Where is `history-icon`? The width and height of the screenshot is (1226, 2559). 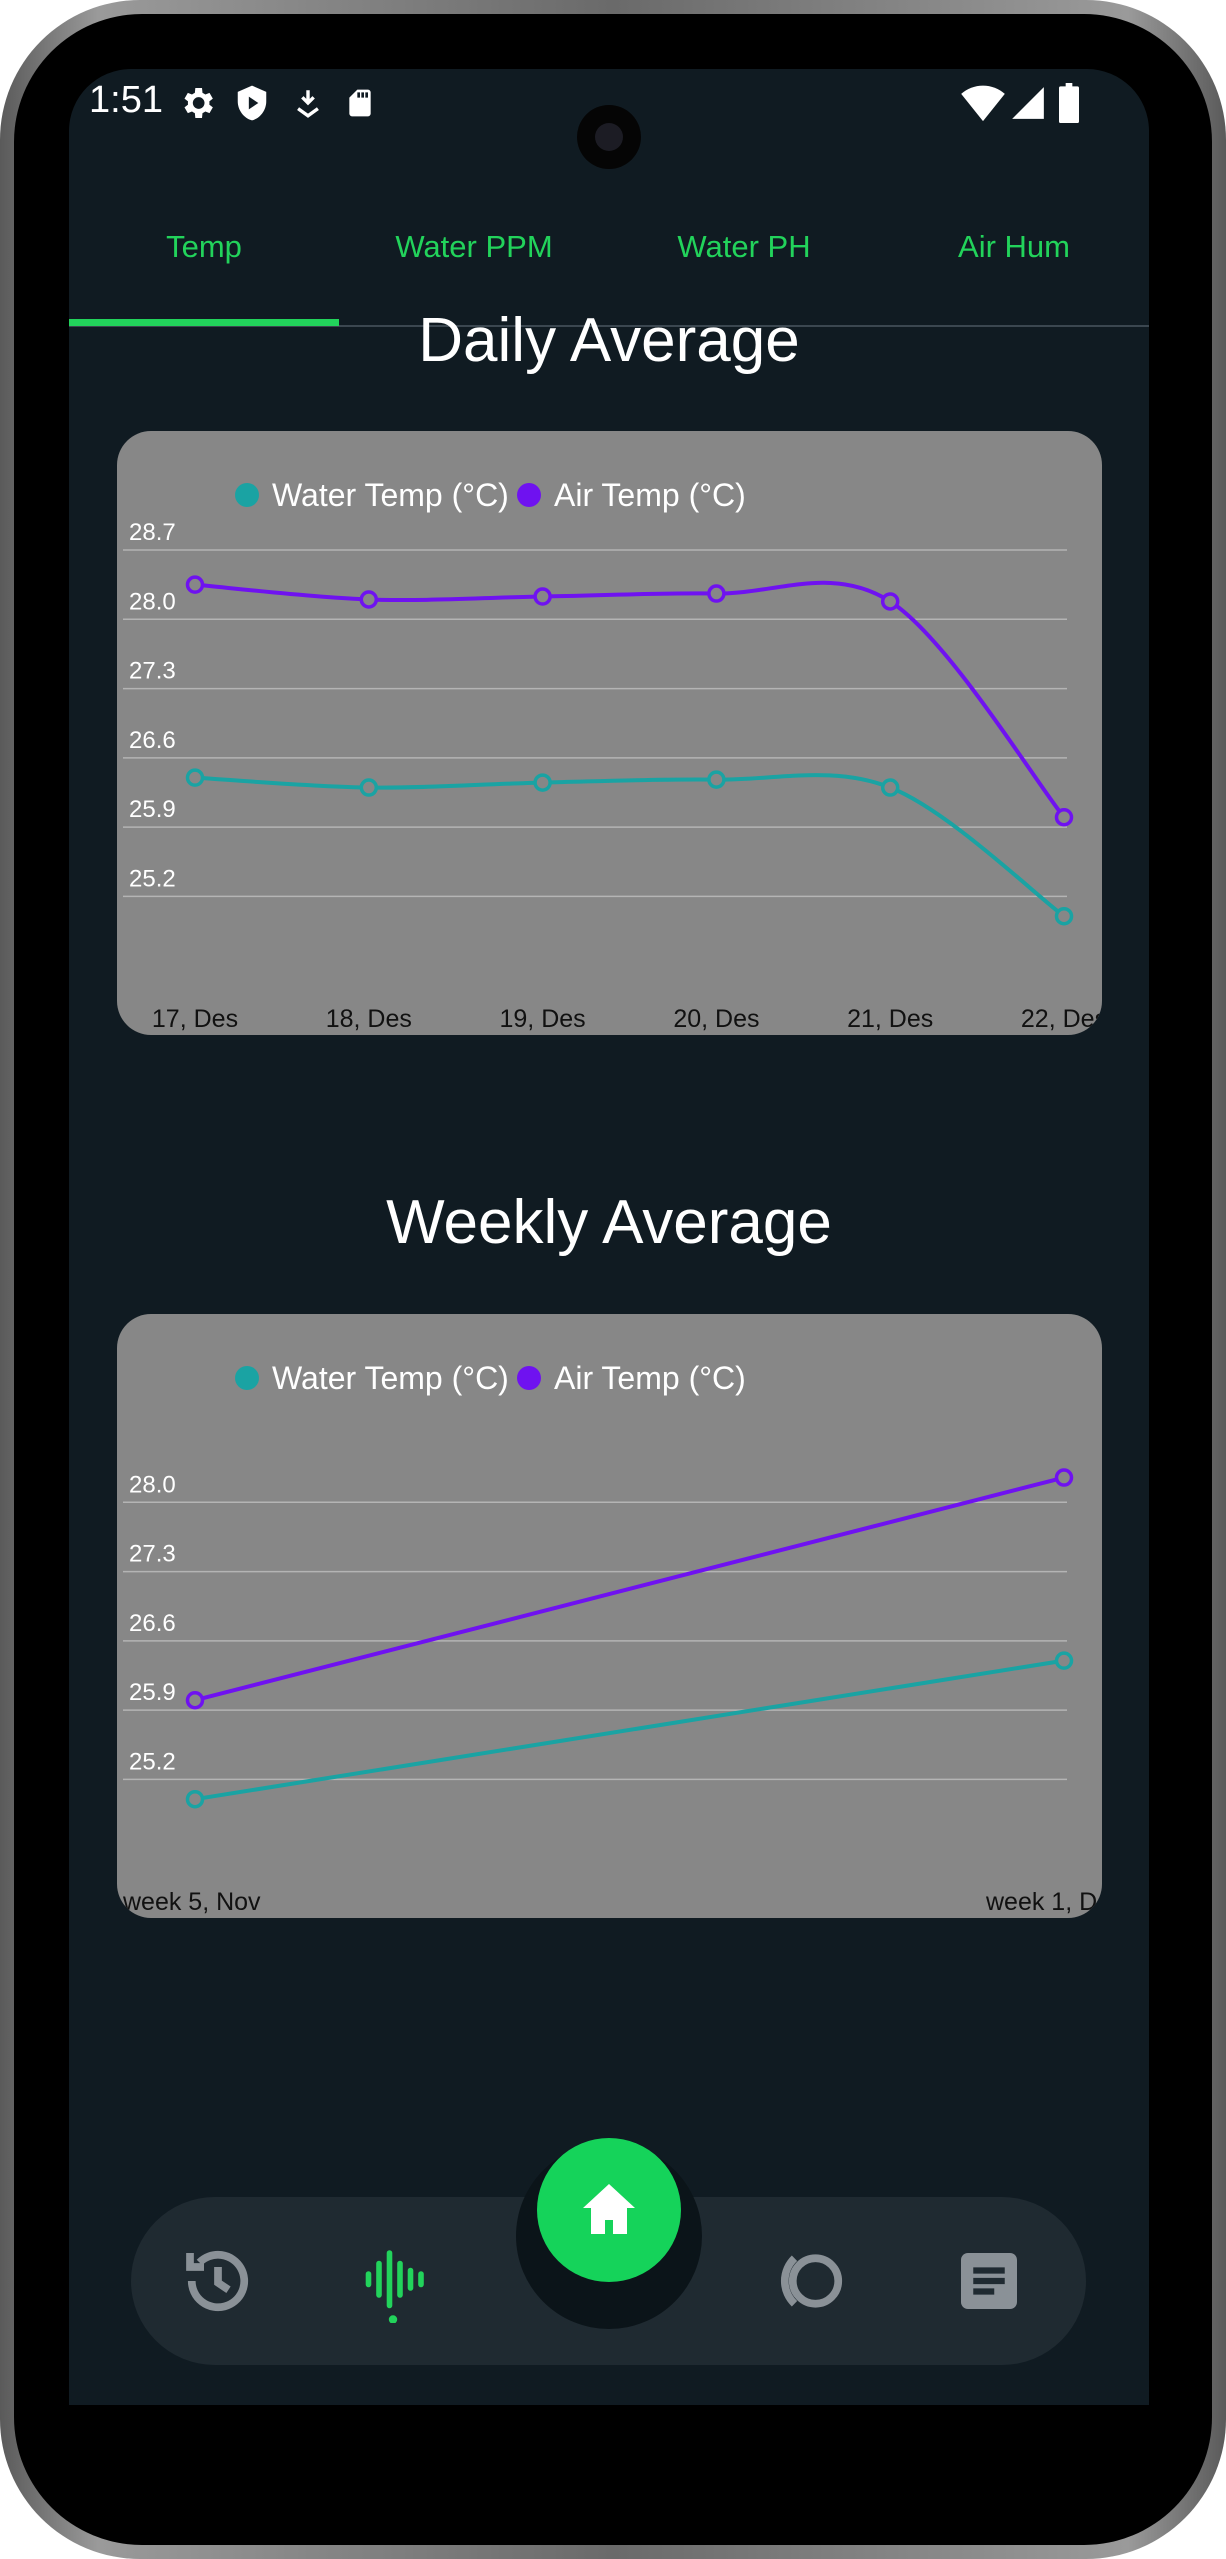 history-icon is located at coordinates (217, 2281).